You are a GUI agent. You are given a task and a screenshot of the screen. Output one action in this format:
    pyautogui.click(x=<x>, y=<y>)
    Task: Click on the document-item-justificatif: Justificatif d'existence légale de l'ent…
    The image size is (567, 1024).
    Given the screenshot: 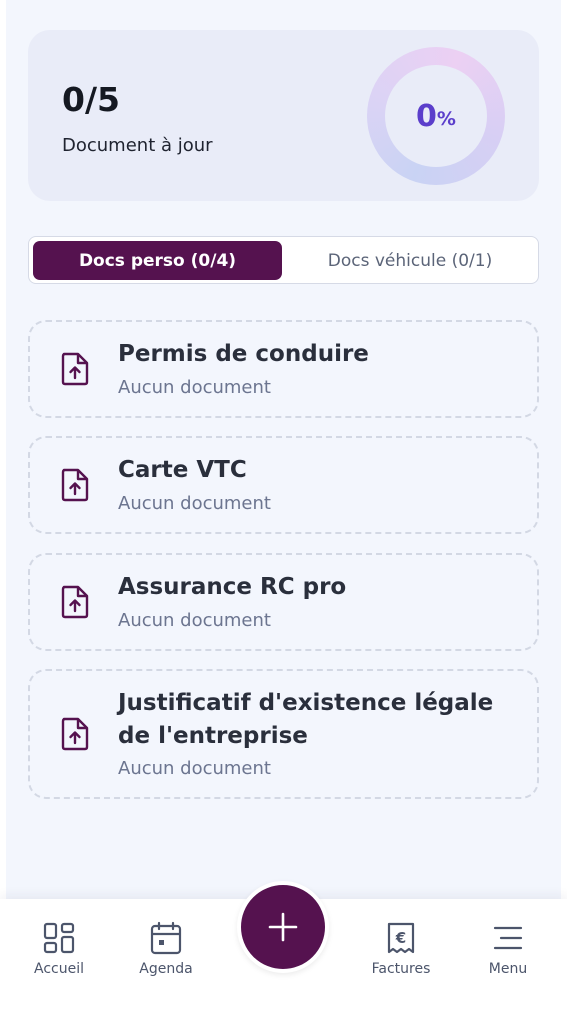 What is the action you would take?
    pyautogui.click(x=283, y=734)
    